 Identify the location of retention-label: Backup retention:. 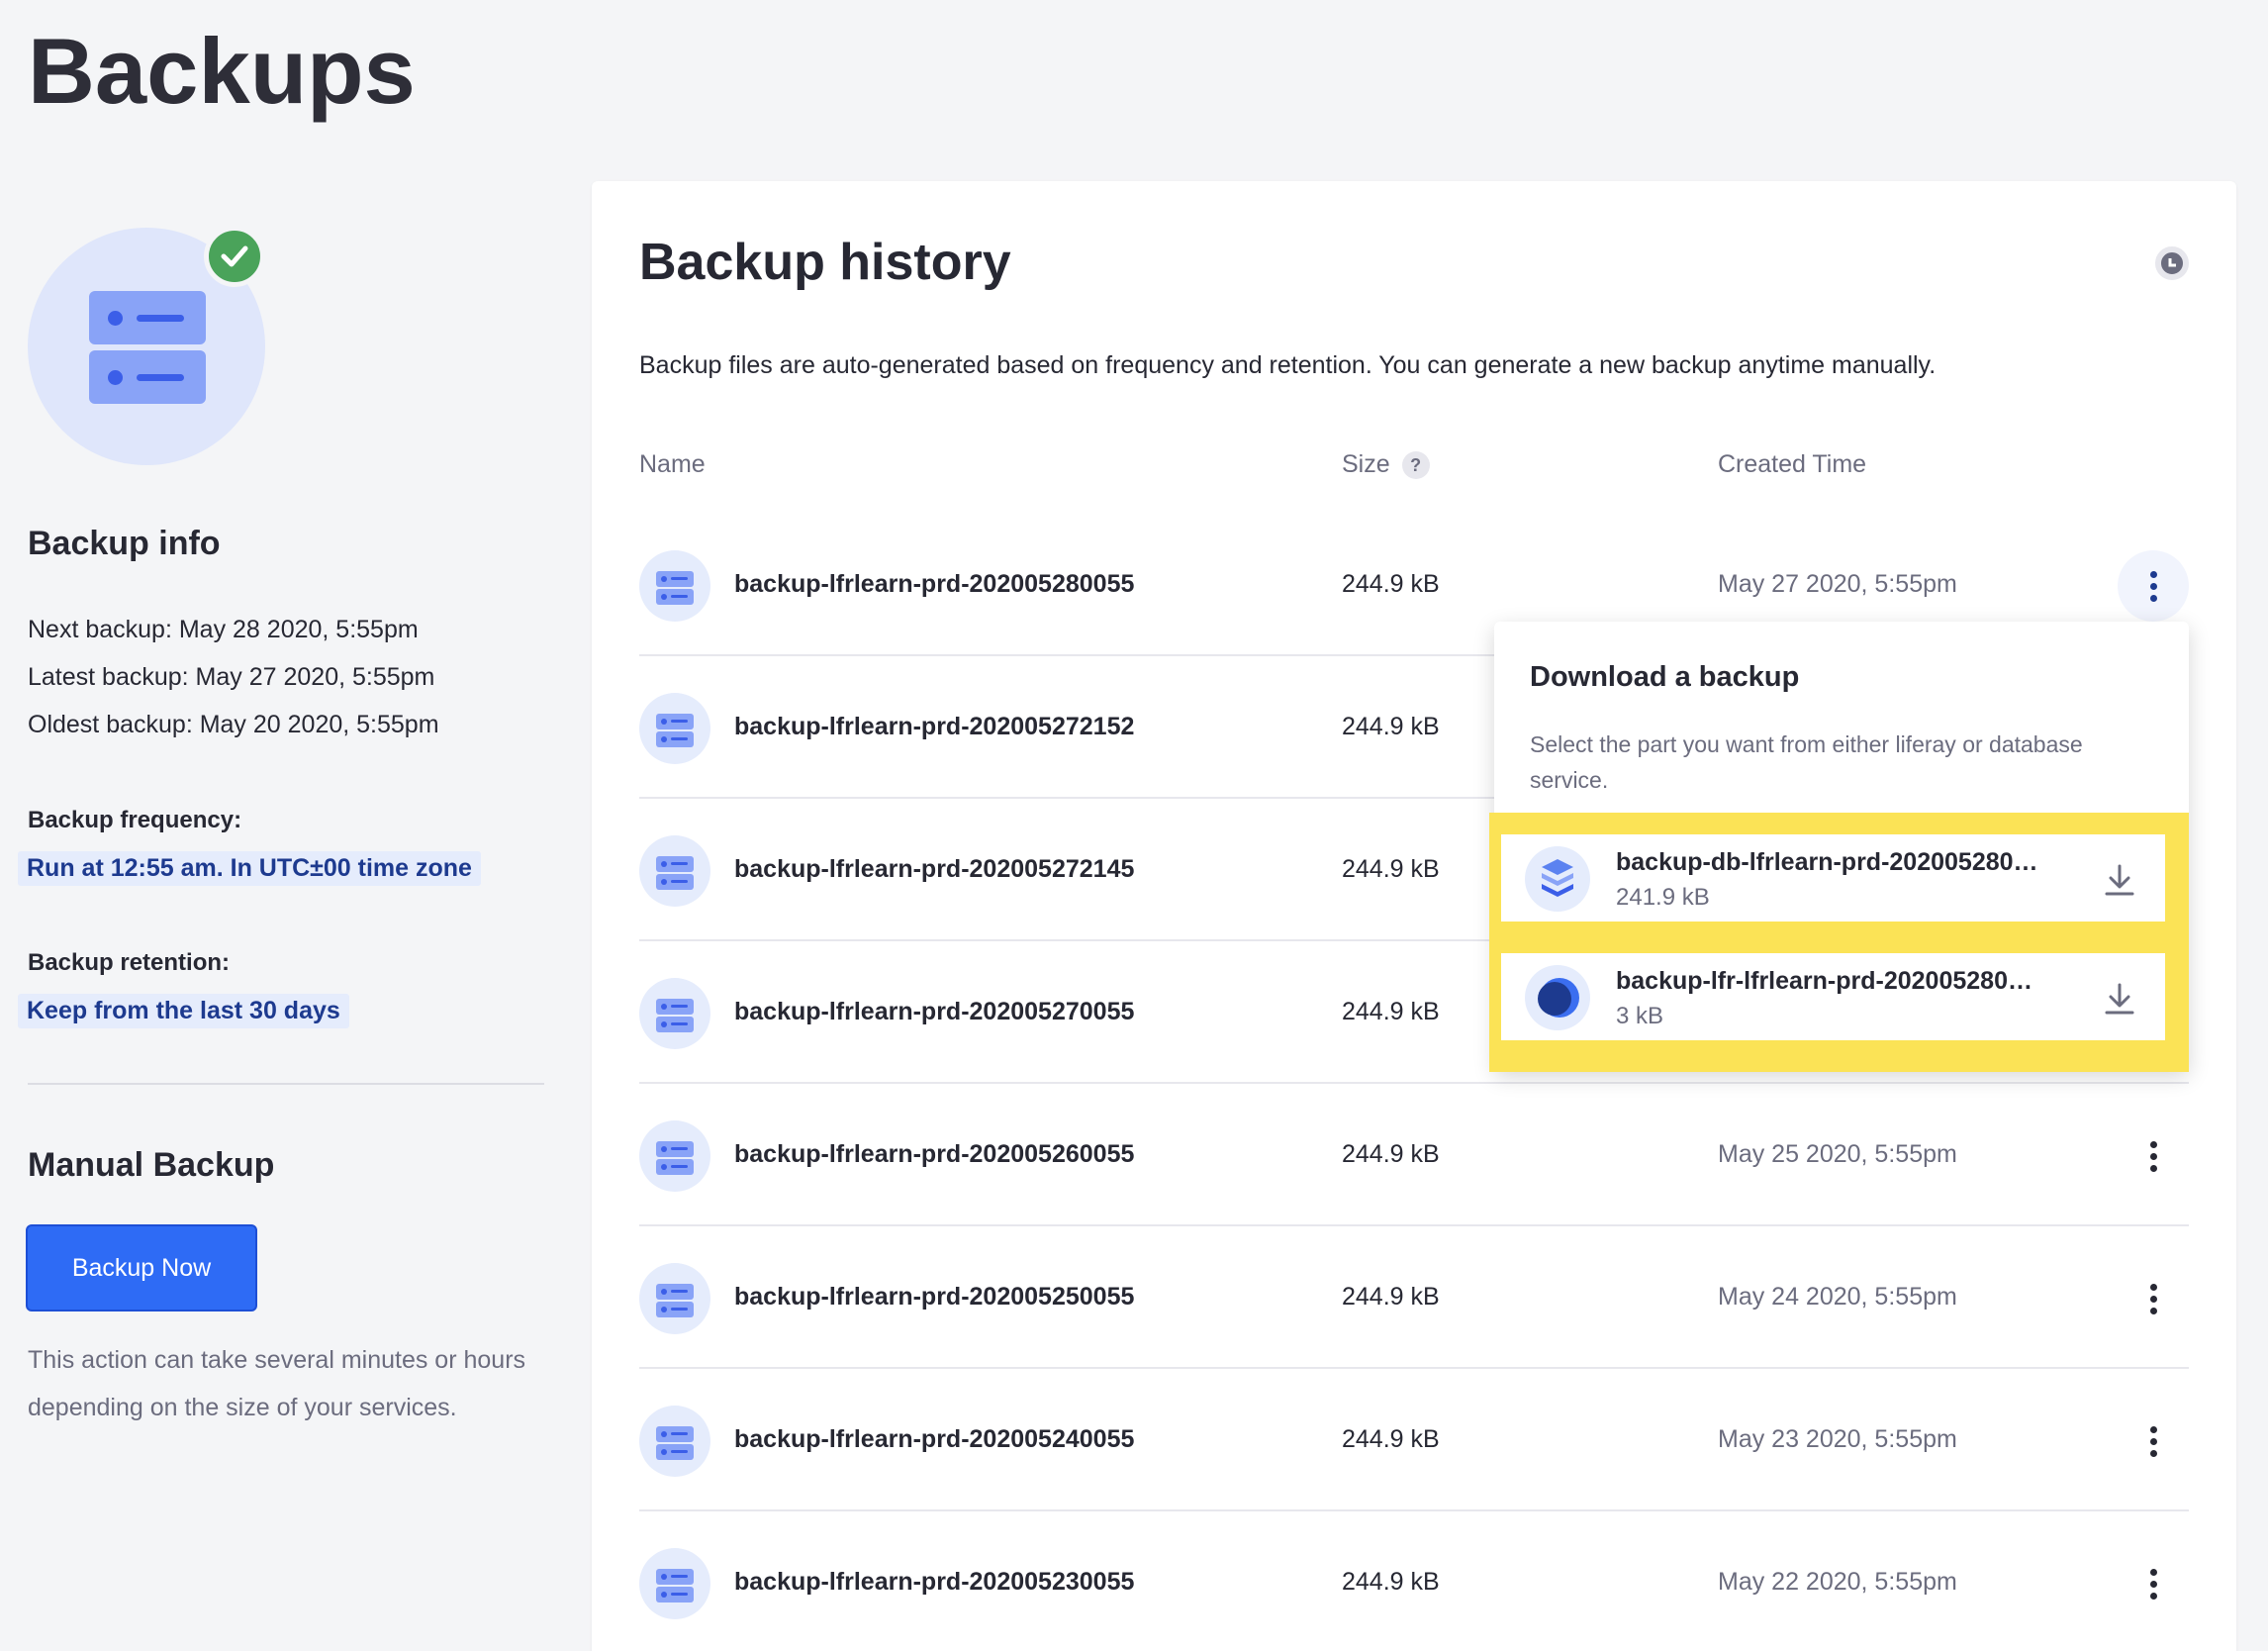
(129, 962).